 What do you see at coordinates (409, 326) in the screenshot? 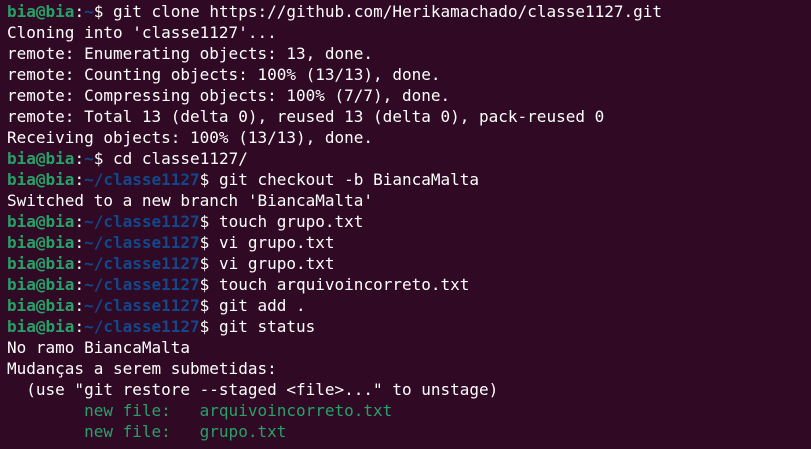
I see `prompt-line: bia@bia:~/classe1127$ git status` at bounding box center [409, 326].